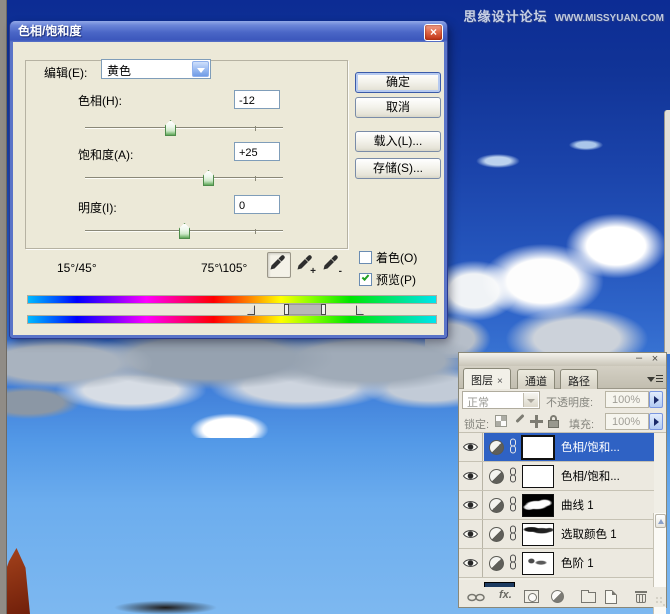 This screenshot has width=670, height=614. What do you see at coordinates (519, 421) in the screenshot?
I see `lock-paint-icon` at bounding box center [519, 421].